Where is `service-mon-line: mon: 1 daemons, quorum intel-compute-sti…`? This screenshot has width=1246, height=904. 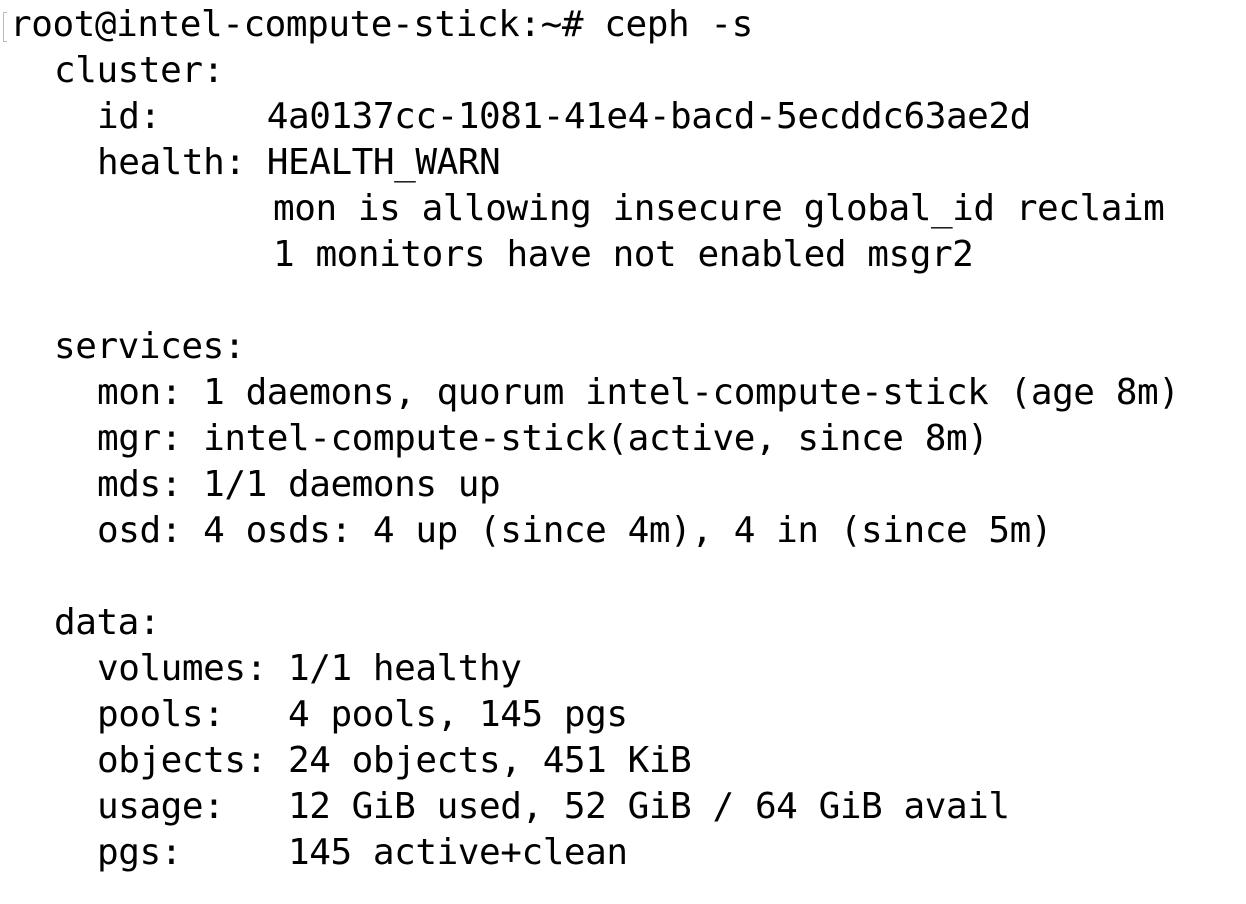 service-mon-line: mon: 1 daemons, quorum intel-compute-sti… is located at coordinates (638, 392).